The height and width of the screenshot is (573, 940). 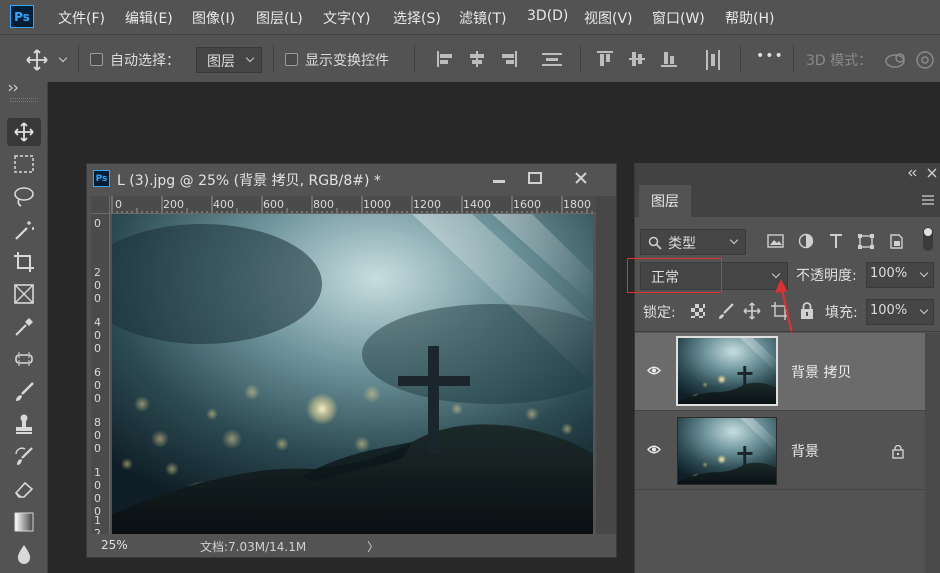 I want to click on history-brush-tool, so click(x=24, y=457).